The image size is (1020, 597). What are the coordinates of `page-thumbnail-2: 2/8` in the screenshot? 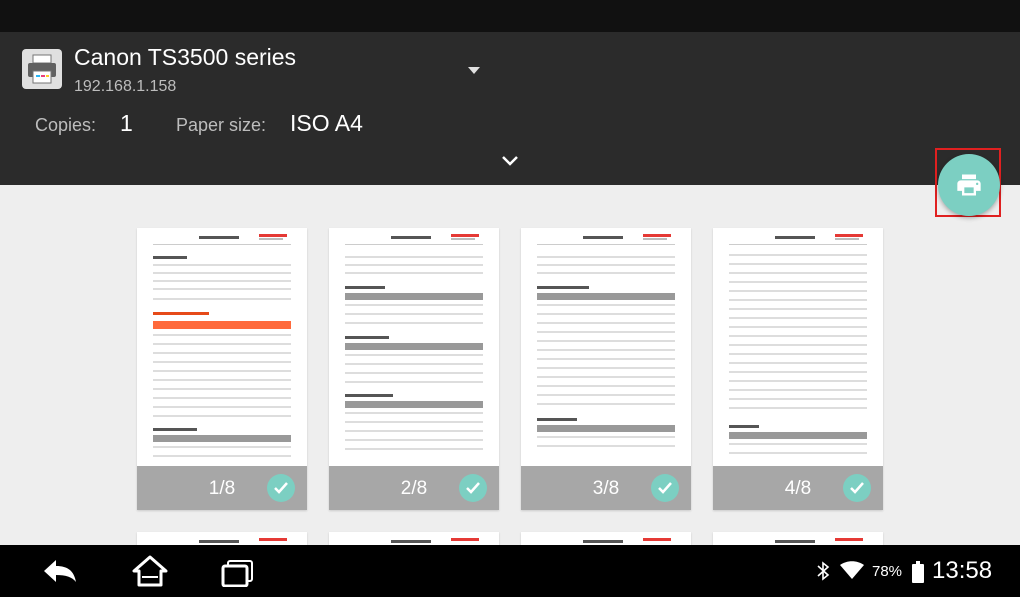 It's located at (414, 369).